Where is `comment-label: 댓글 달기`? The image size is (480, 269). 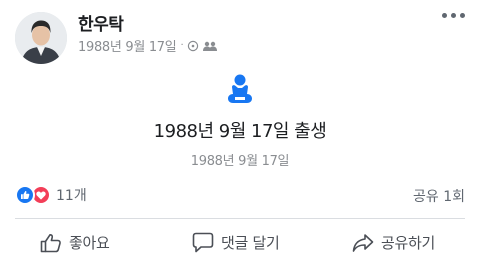
comment-label: 댓글 달기 is located at coordinates (250, 243).